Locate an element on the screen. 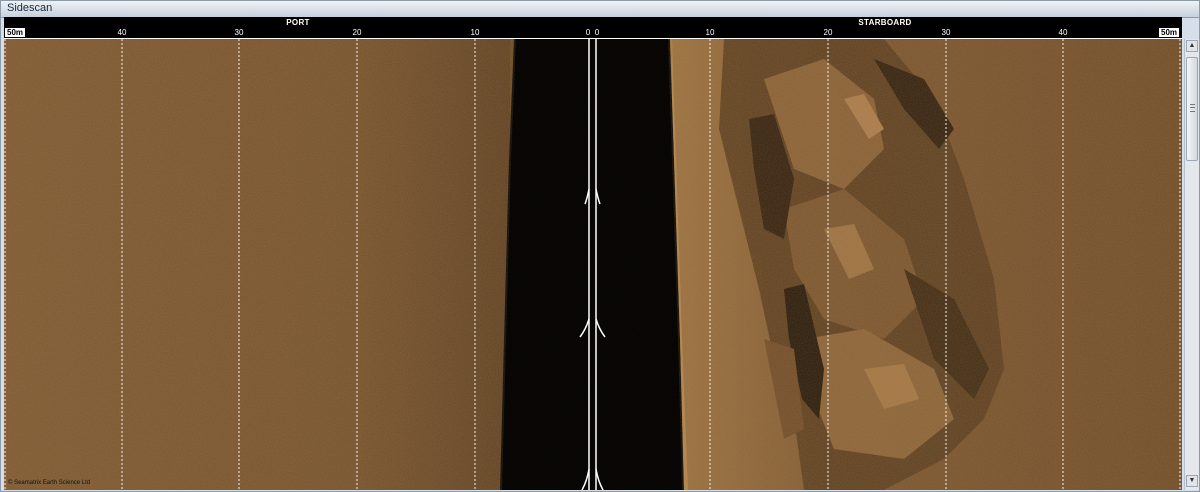 The width and height of the screenshot is (1200, 492). starboard-tick-20: 20 is located at coordinates (828, 32).